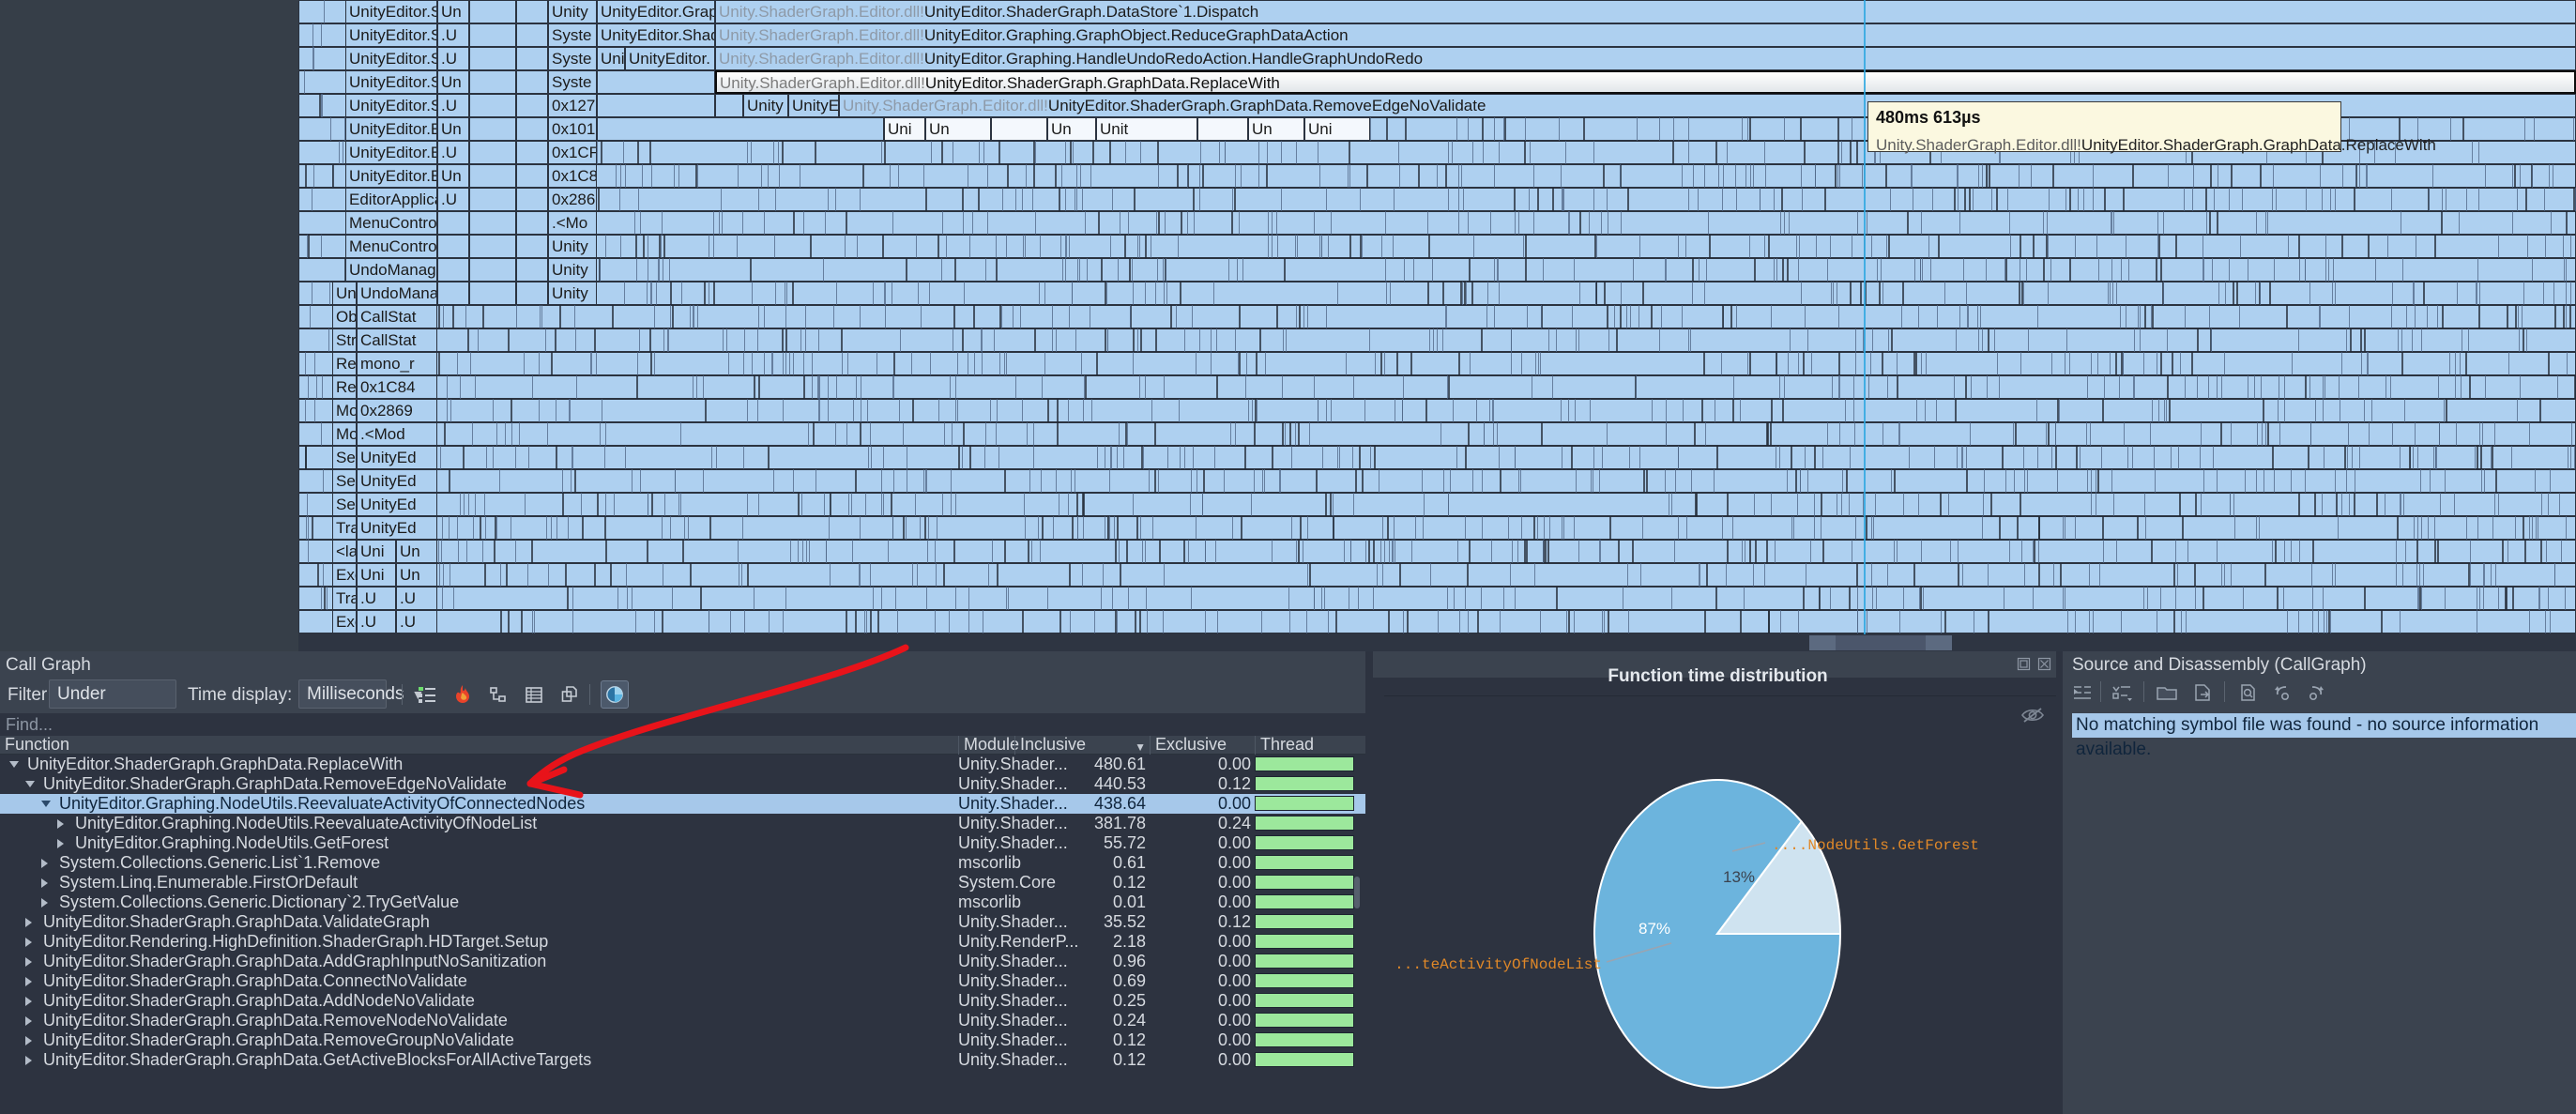 This screenshot has width=2576, height=1114. Describe the element at coordinates (344, 387) in the screenshot. I see `flame-graph-bar: Rea` at that location.